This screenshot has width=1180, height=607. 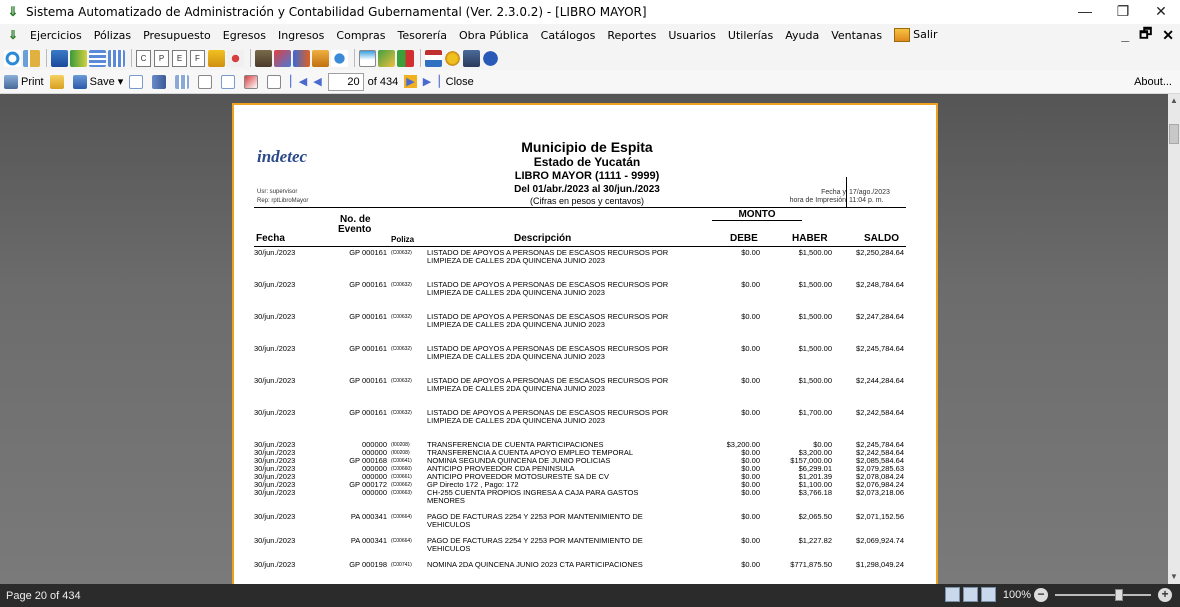 I want to click on open-button, so click(x=58, y=81).